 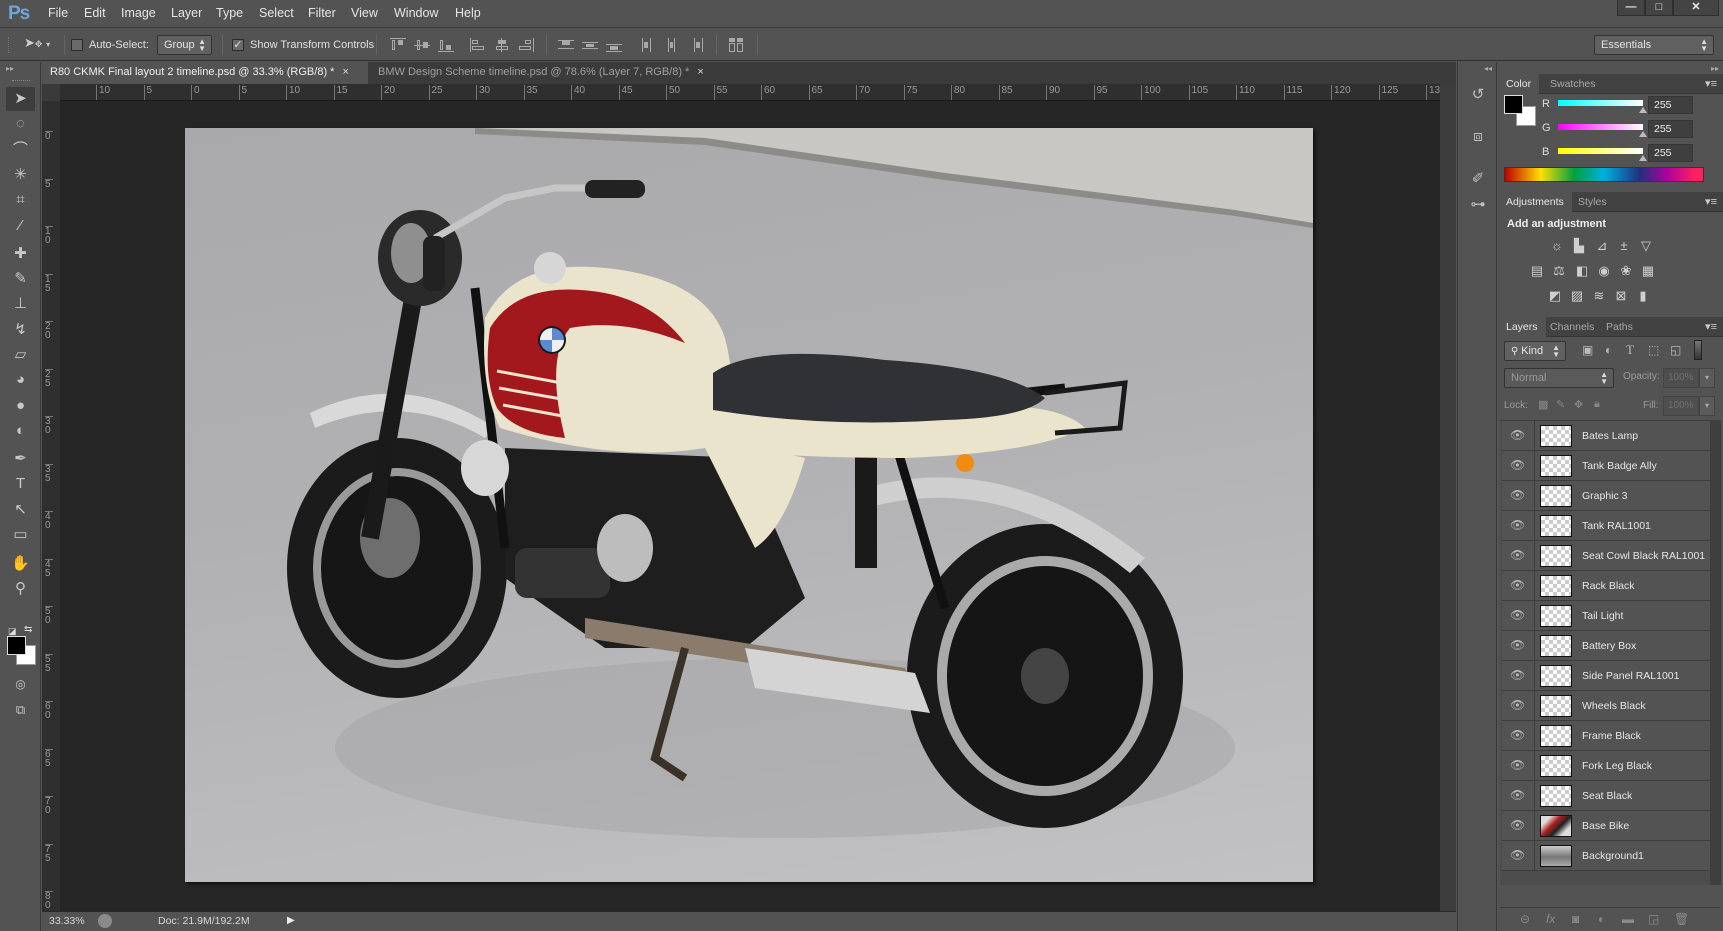 What do you see at coordinates (138, 13) in the screenshot?
I see `menu-image: Image` at bounding box center [138, 13].